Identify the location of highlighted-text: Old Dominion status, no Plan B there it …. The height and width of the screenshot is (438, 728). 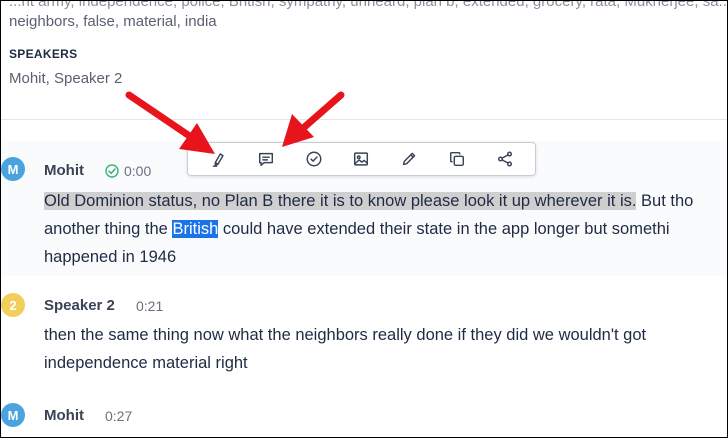
(340, 201).